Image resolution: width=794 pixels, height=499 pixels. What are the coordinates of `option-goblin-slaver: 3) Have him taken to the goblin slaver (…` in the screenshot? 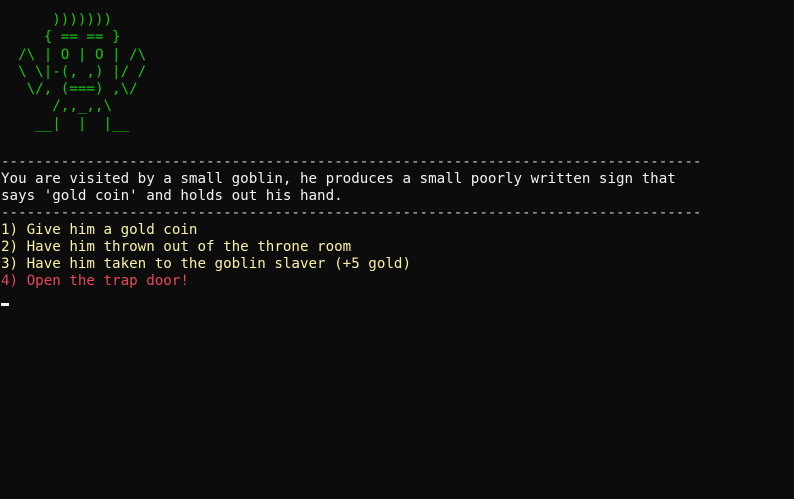 It's located at (397, 264).